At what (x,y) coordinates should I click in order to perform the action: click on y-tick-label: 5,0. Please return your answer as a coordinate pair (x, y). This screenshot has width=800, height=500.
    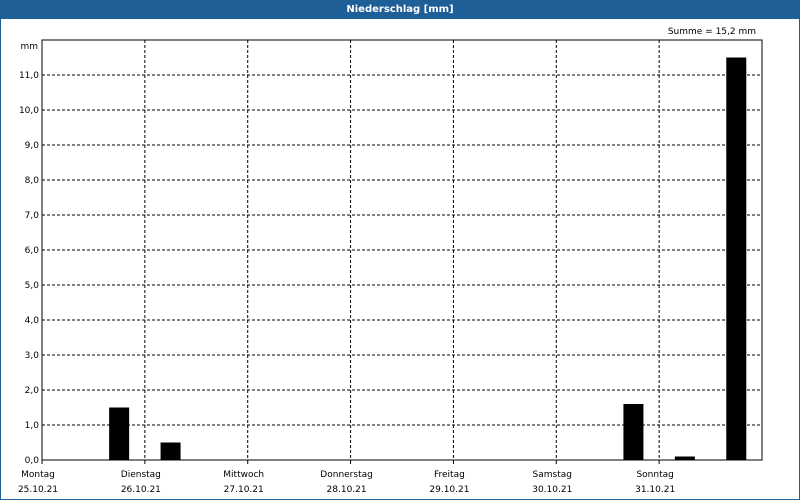
    Looking at the image, I should click on (32, 286).